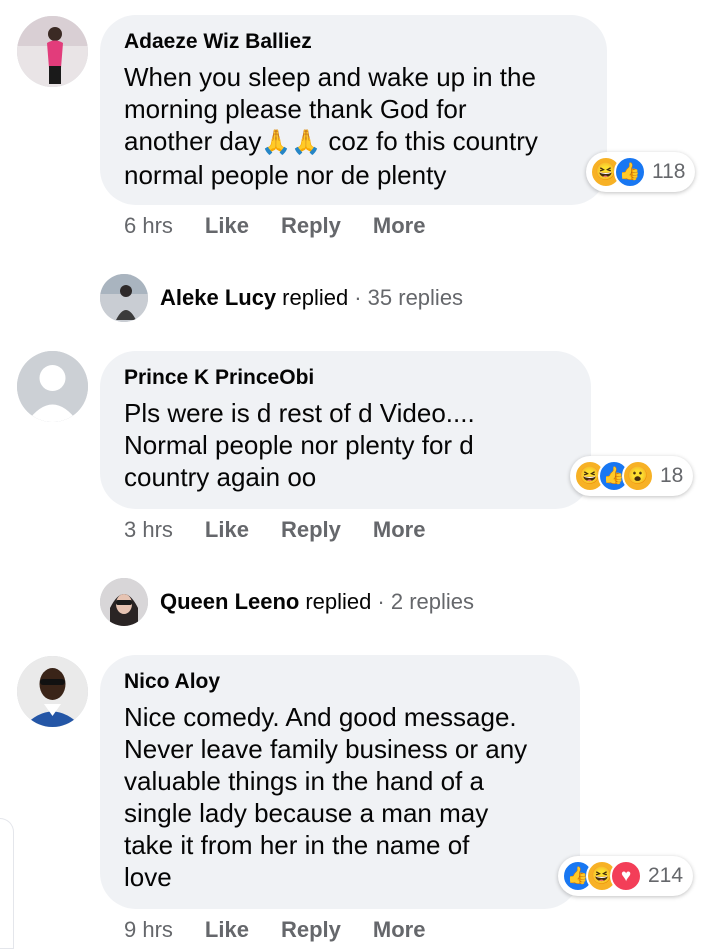 This screenshot has height=949, width=720. I want to click on comment-line: love, so click(148, 877).